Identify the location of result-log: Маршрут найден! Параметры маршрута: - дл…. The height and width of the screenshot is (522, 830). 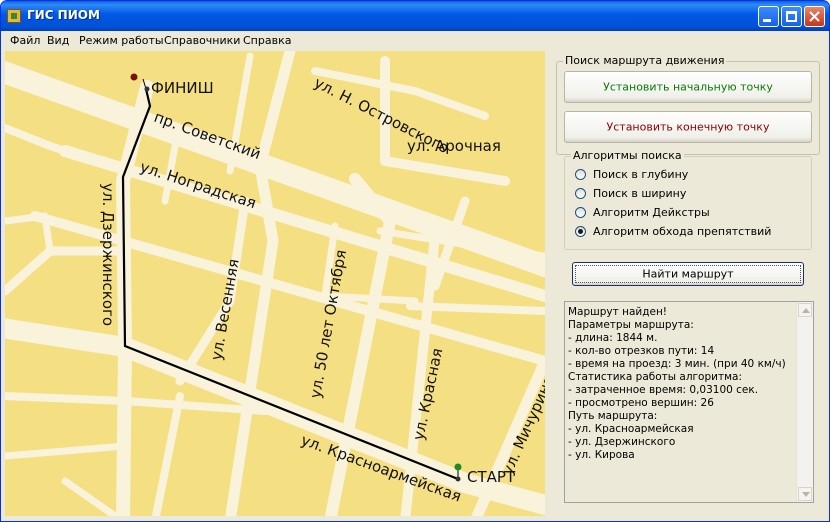
(681, 384).